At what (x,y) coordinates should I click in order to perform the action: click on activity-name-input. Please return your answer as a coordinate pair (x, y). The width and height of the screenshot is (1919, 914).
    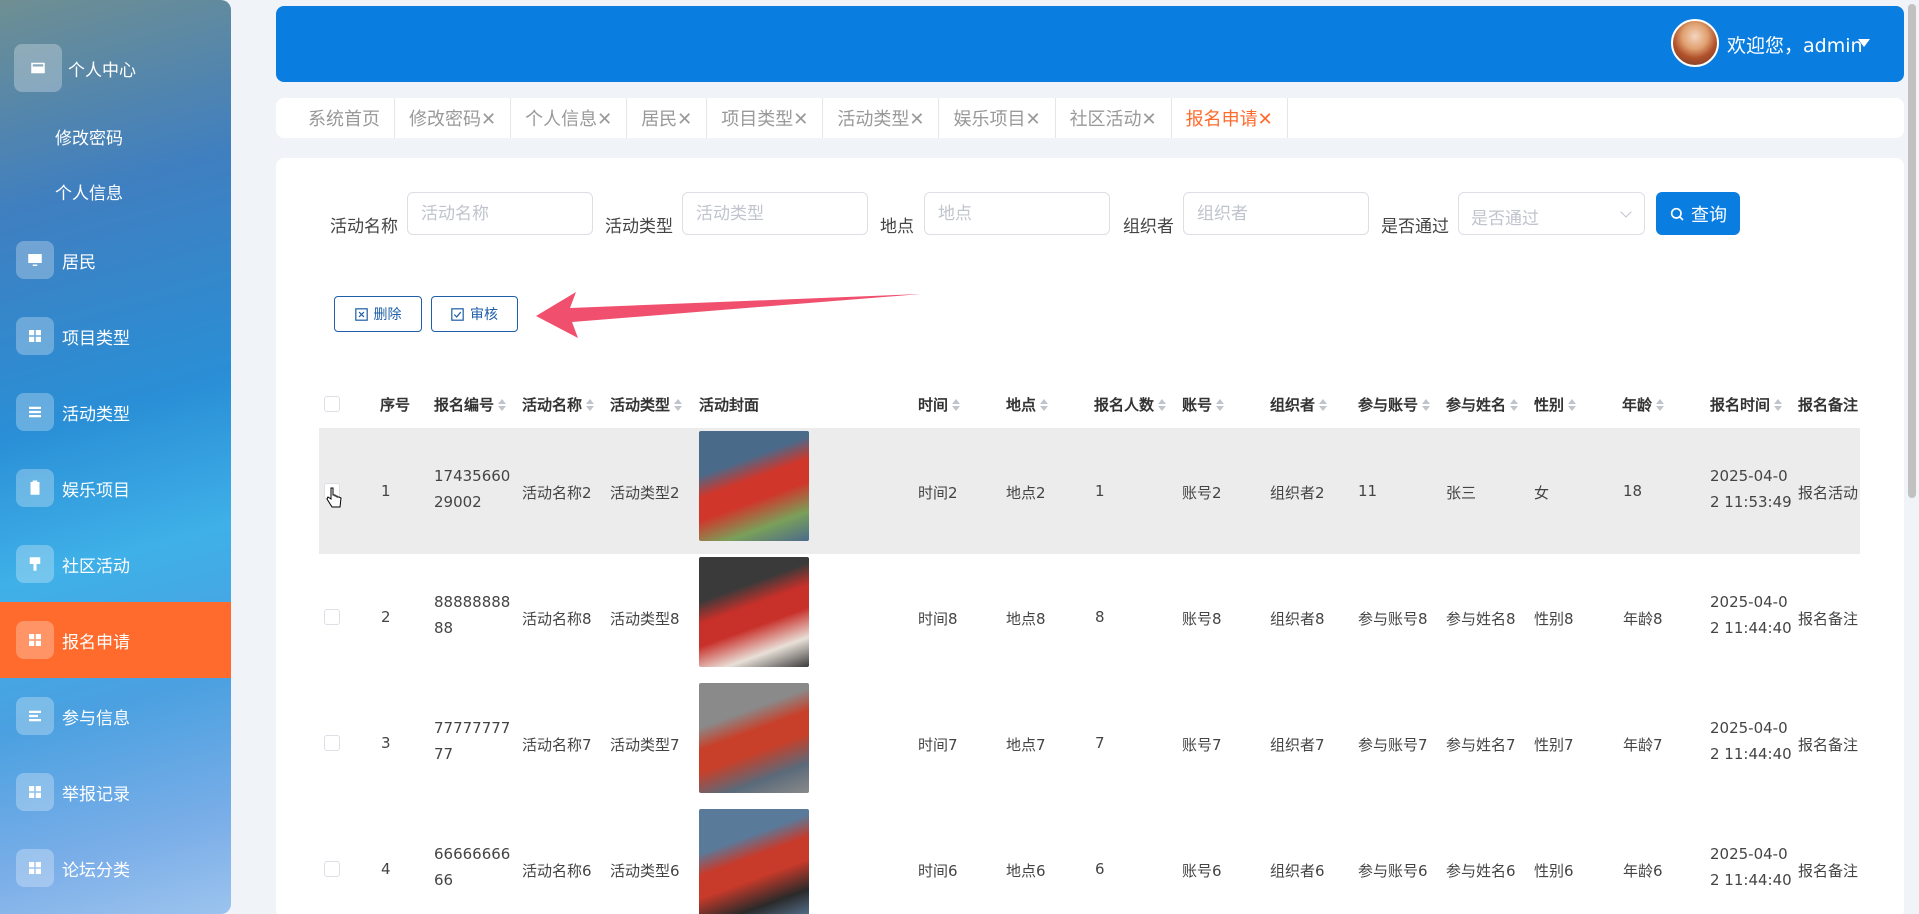
    Looking at the image, I should click on (500, 213).